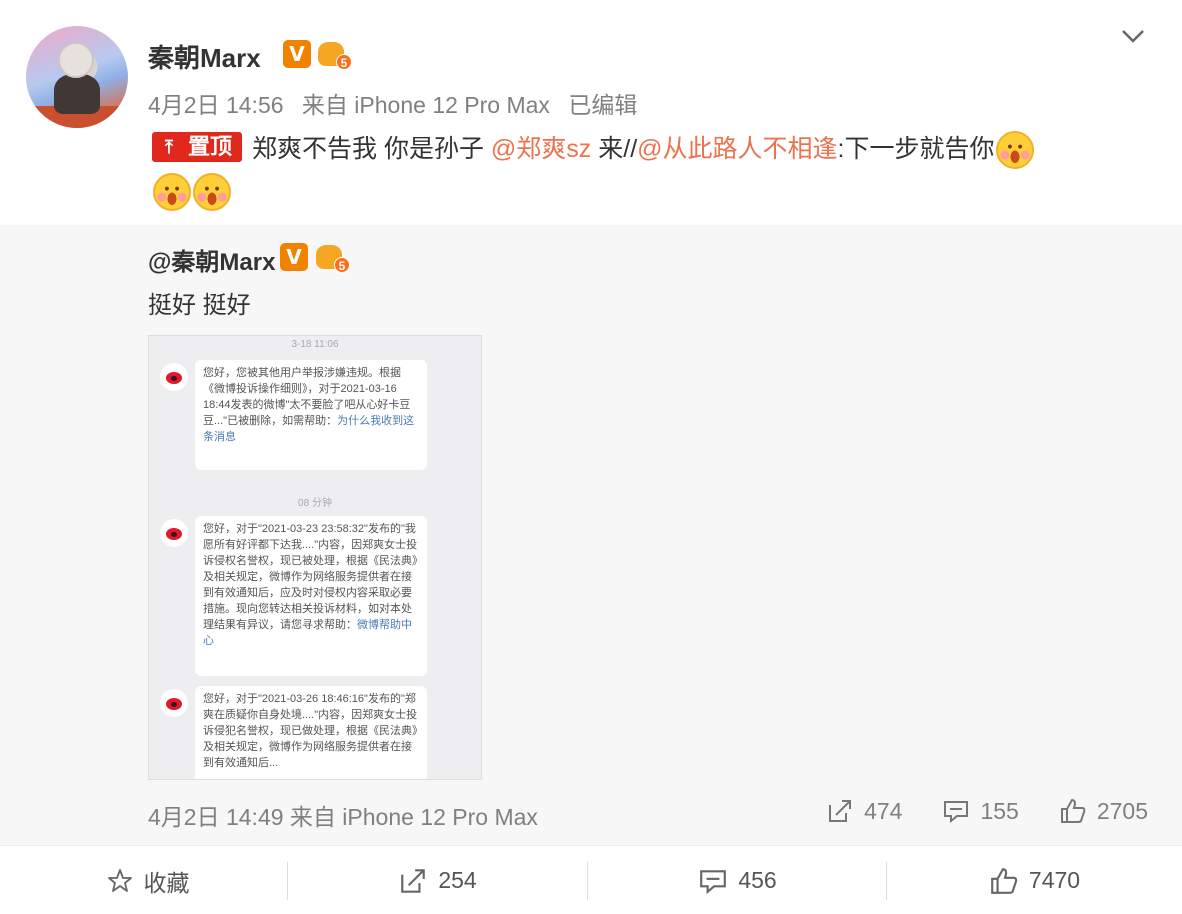  Describe the element at coordinates (169, 147) in the screenshot. I see `pin-icon: ⤒` at that location.